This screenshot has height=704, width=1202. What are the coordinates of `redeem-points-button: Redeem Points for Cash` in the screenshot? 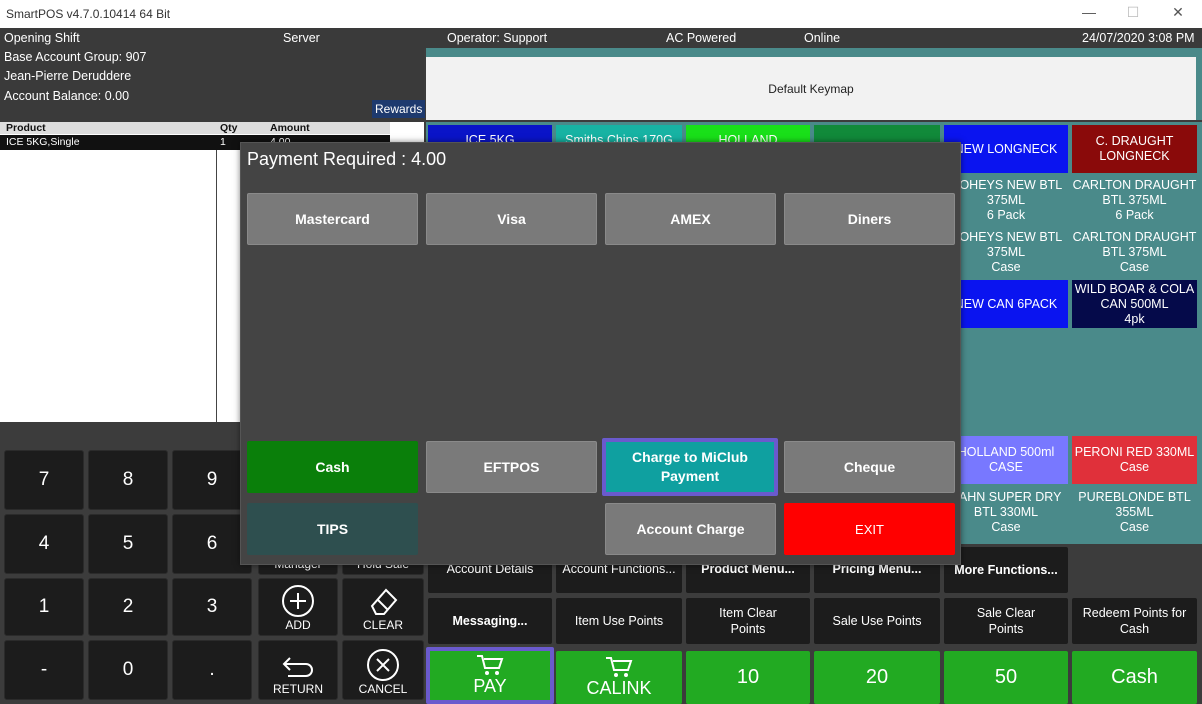 It's located at (1134, 621).